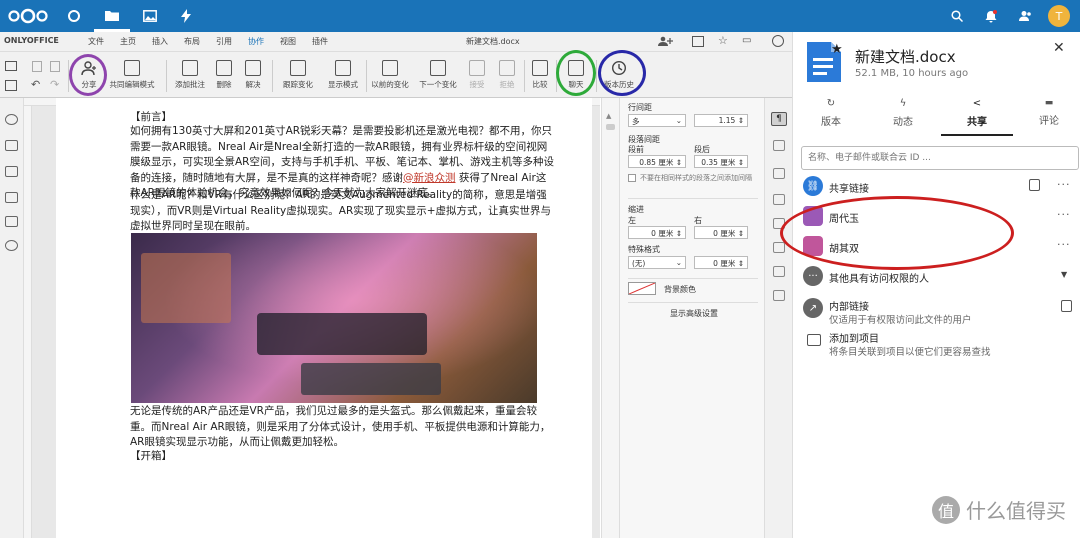  Describe the element at coordinates (1025, 16) in the screenshot. I see `contacts-icon` at that location.